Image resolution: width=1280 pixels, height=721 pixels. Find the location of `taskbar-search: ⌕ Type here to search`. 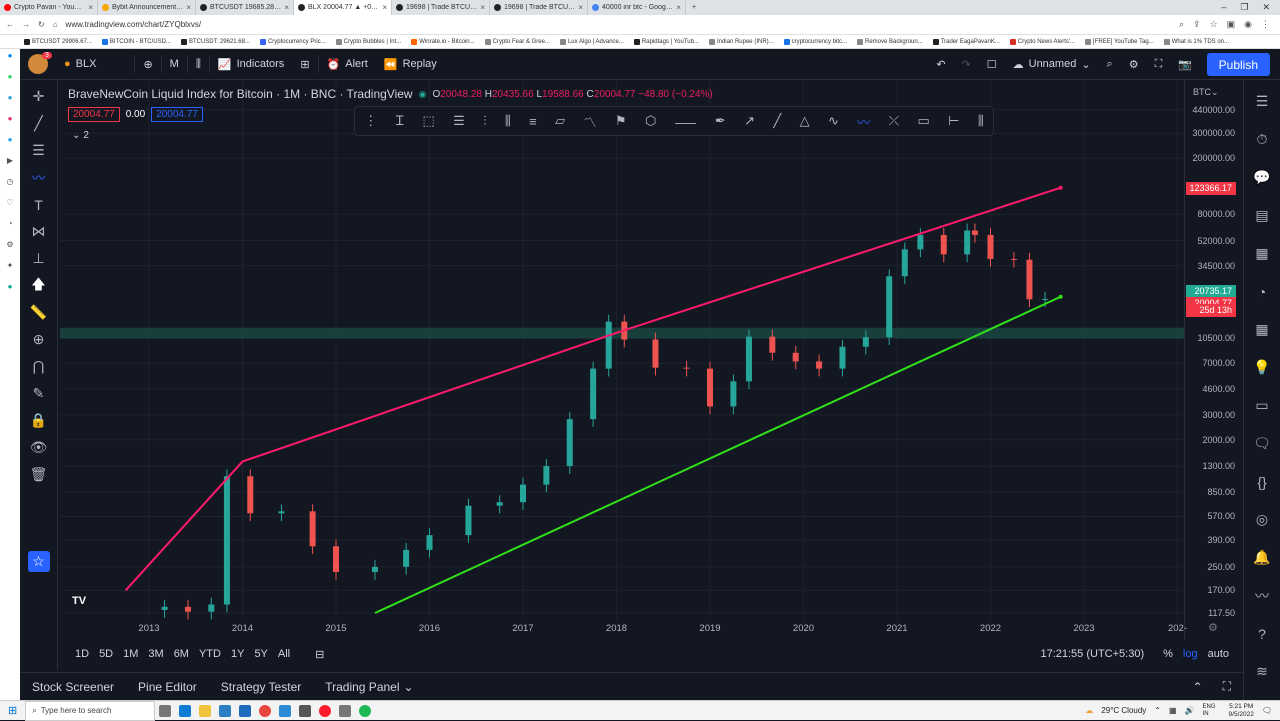

taskbar-search: ⌕ Type here to search is located at coordinates (90, 710).